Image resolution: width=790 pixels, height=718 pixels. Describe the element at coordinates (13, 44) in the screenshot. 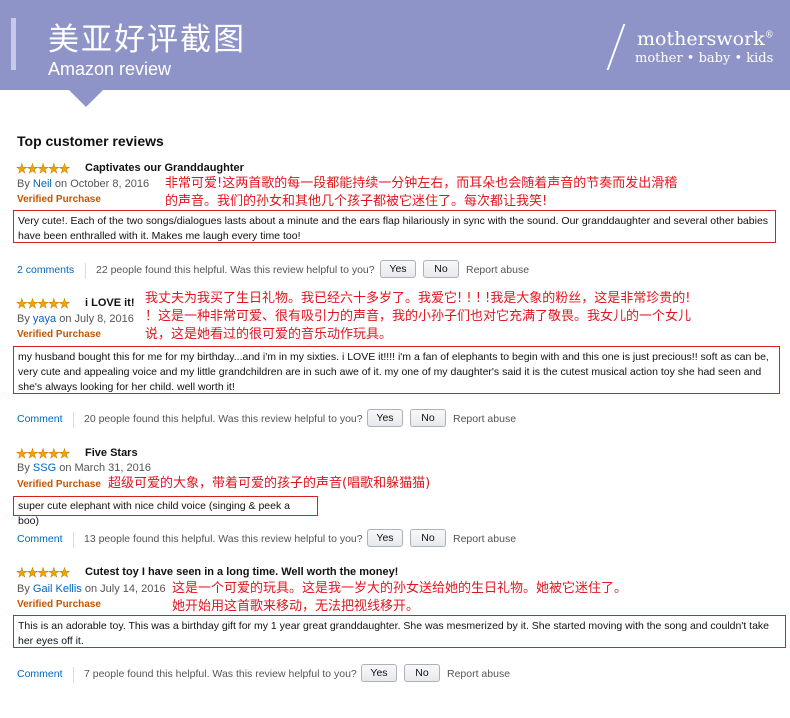

I see `banner-accent-bar` at that location.